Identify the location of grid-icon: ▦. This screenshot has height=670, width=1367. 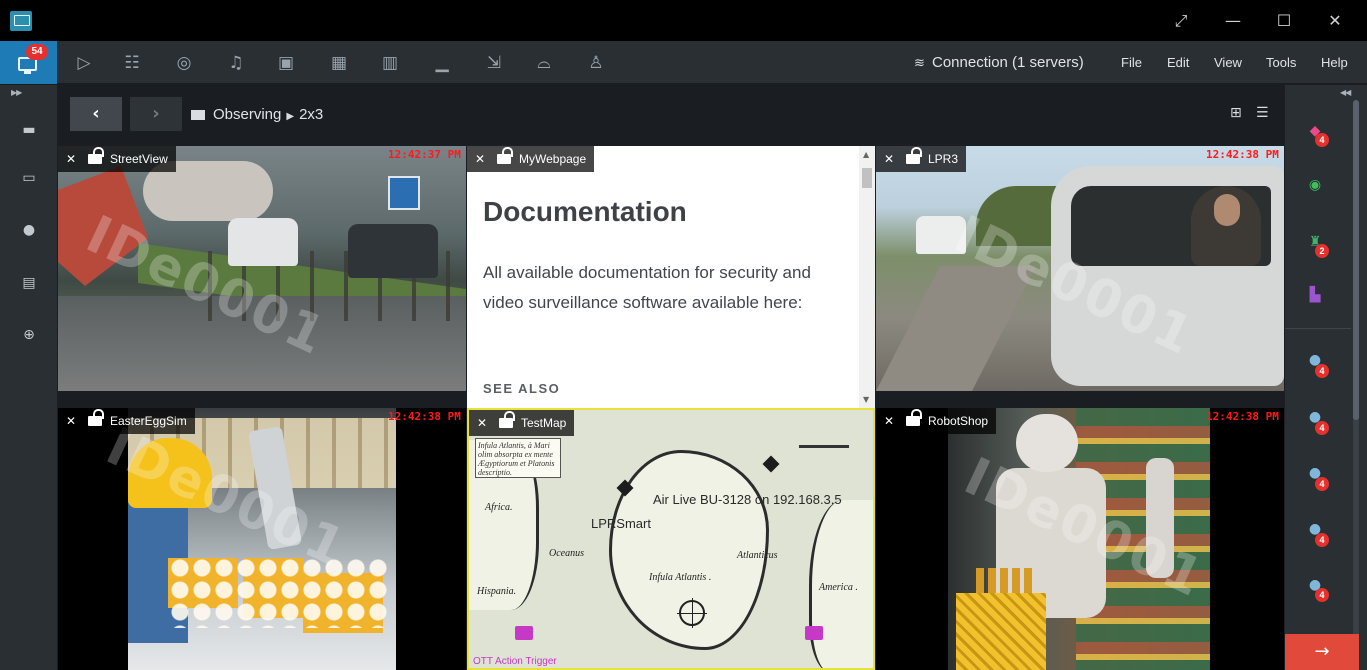
(339, 63).